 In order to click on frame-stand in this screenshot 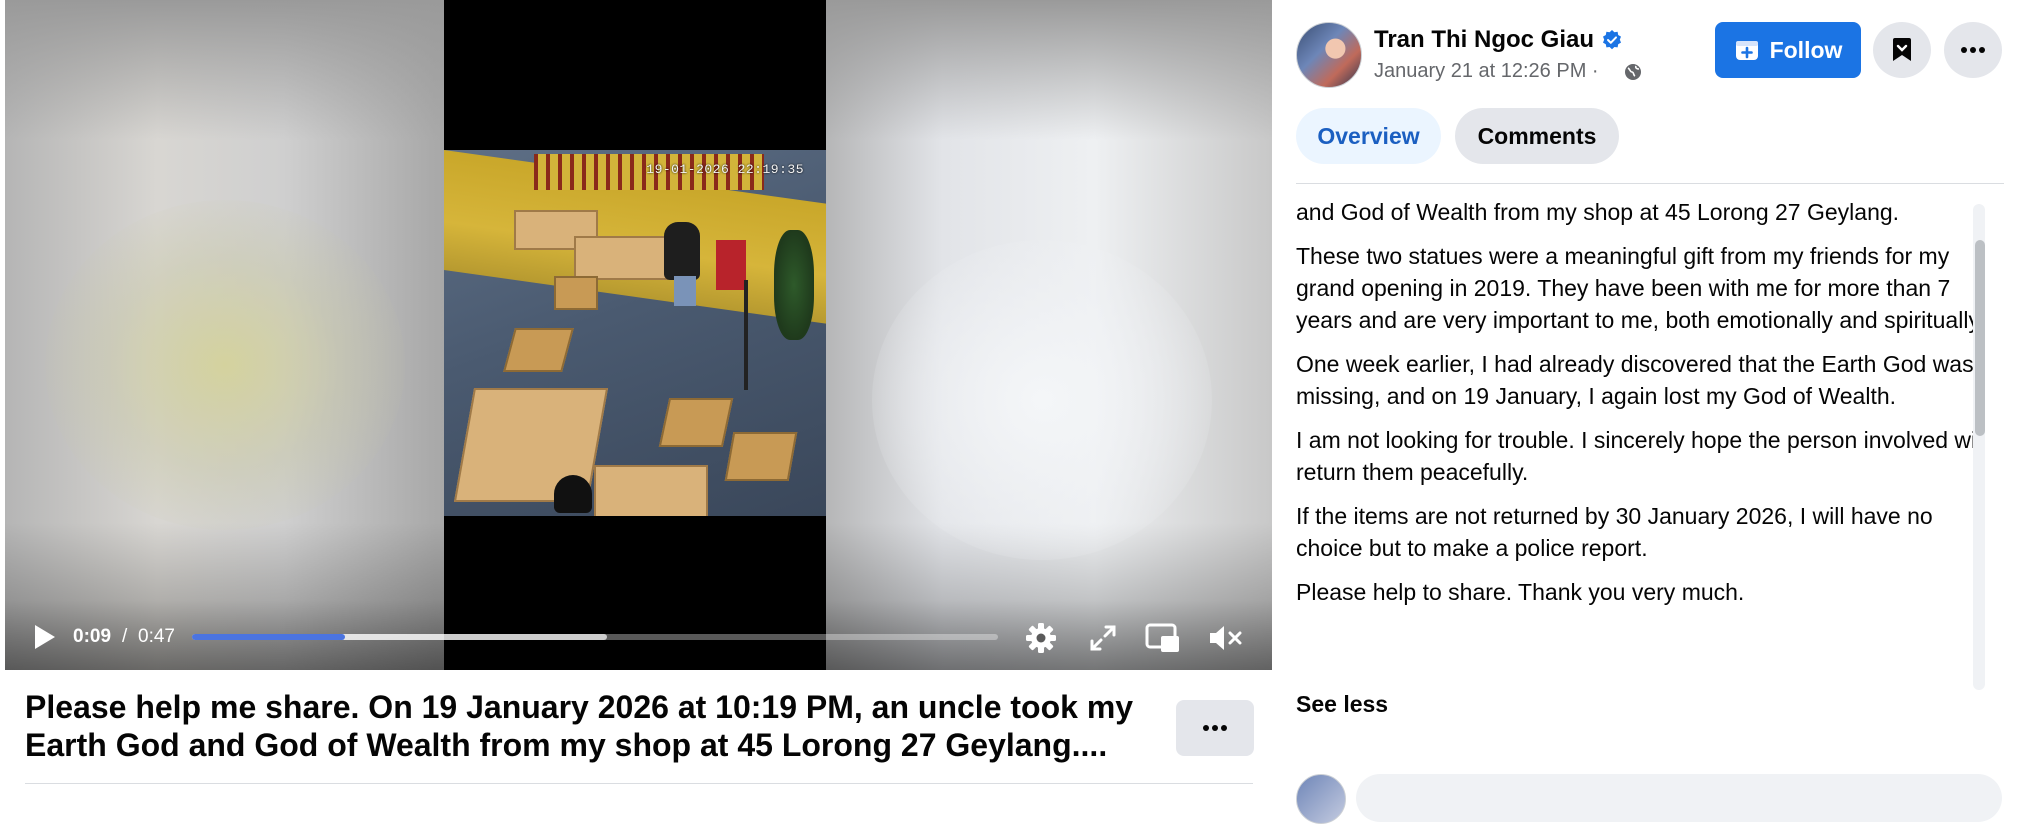, I will do `click(746, 335)`.